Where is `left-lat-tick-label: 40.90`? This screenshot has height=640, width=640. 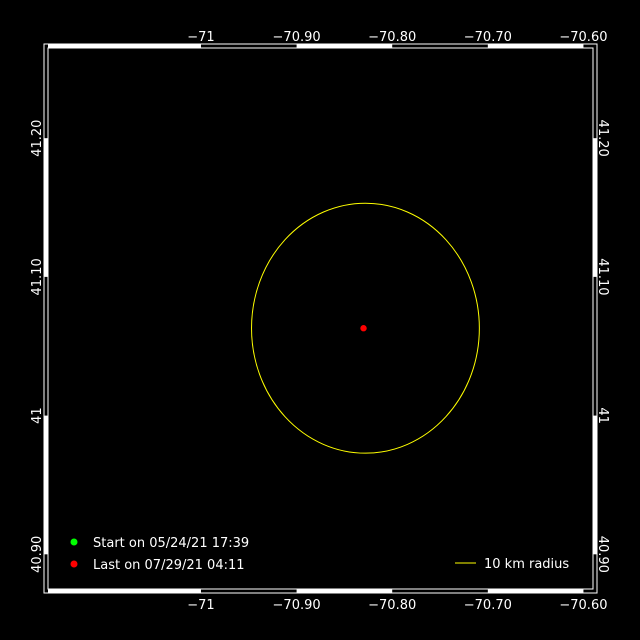 left-lat-tick-label: 40.90 is located at coordinates (37, 554).